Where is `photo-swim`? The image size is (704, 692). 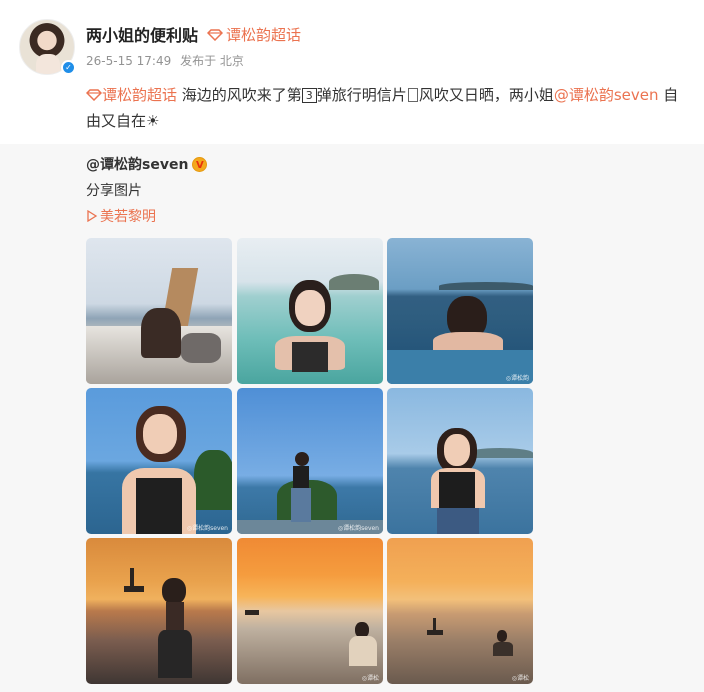
photo-swim is located at coordinates (310, 311).